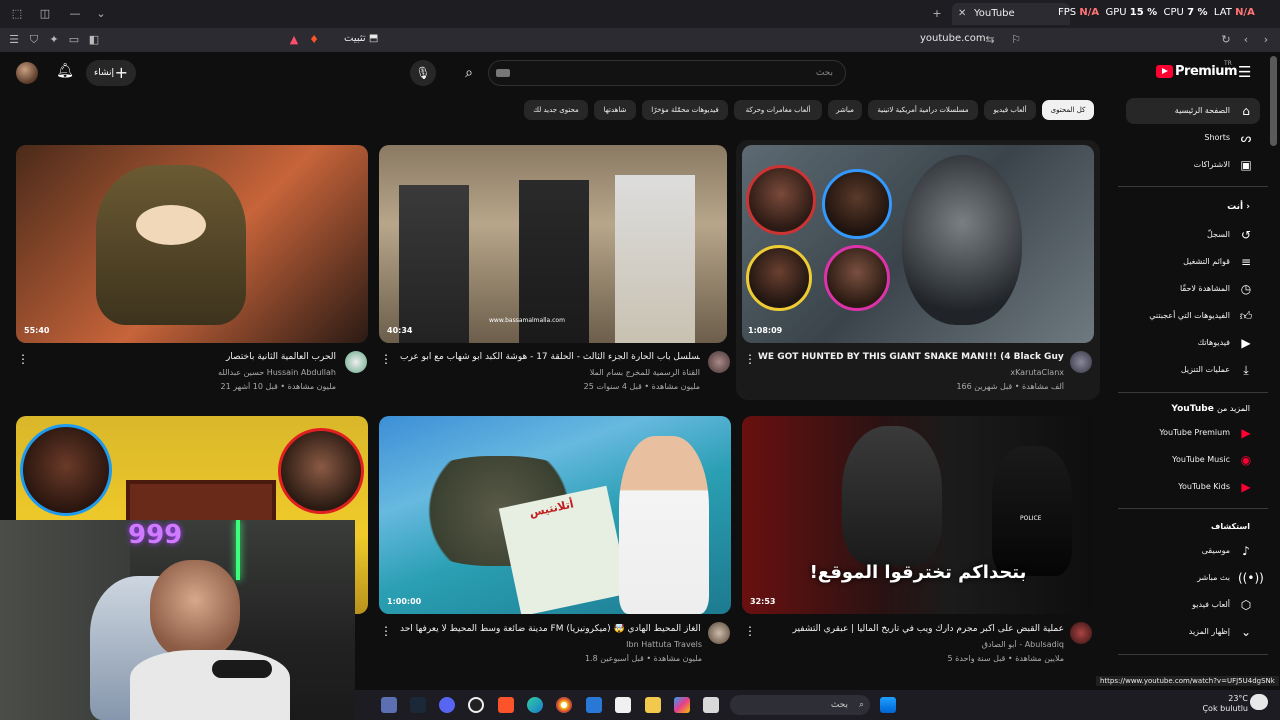  I want to click on chip-telenovelas: مسلسلات درامية أمريكية لاتينية, so click(923, 110).